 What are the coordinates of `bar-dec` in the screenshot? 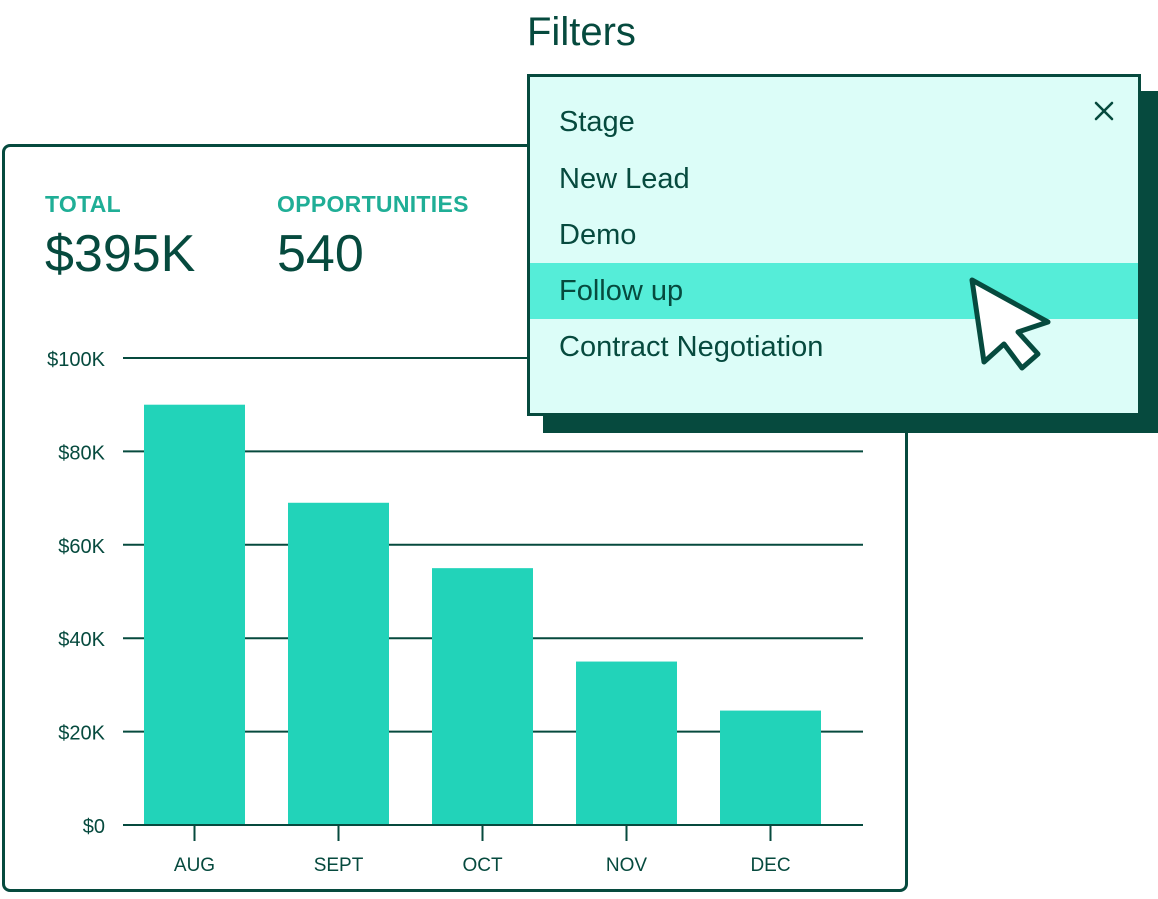 It's located at (770, 767).